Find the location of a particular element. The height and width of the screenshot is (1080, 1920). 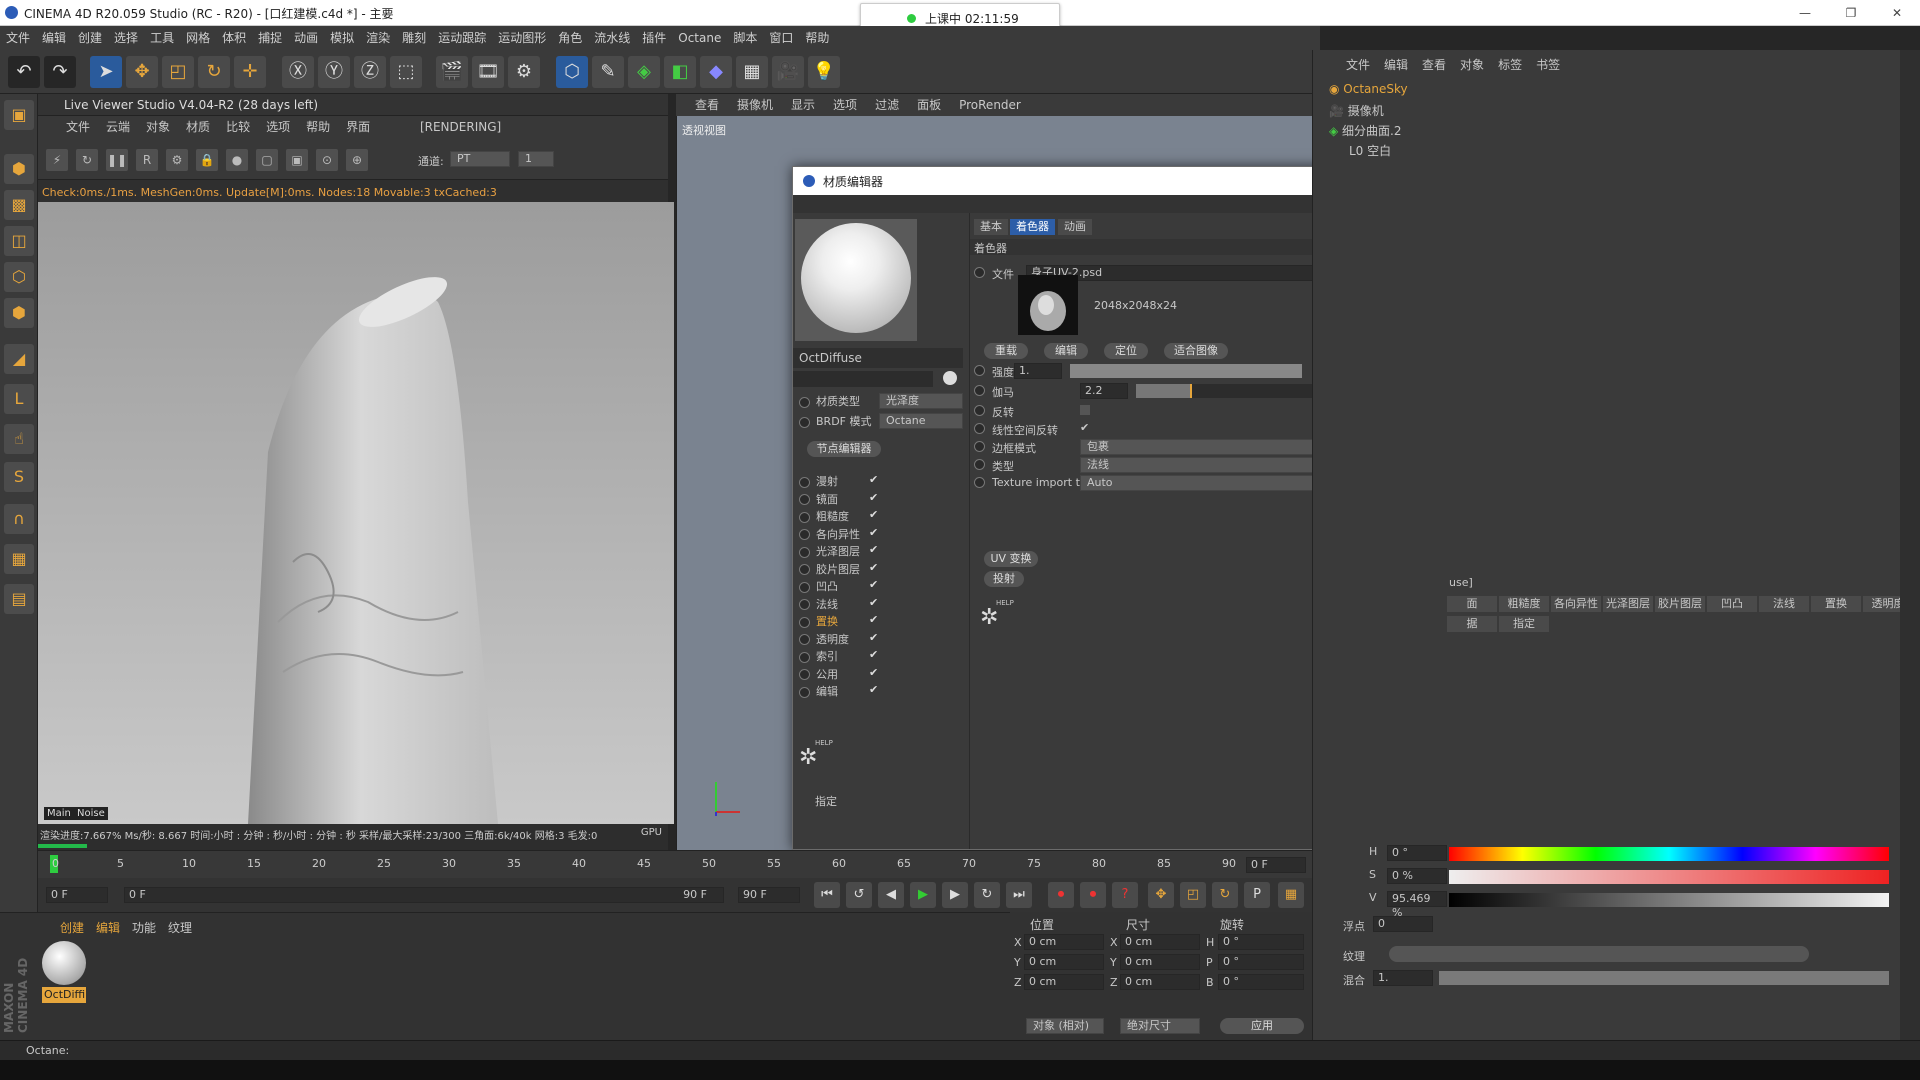

lv-menu-item: 云端 is located at coordinates (118, 127).